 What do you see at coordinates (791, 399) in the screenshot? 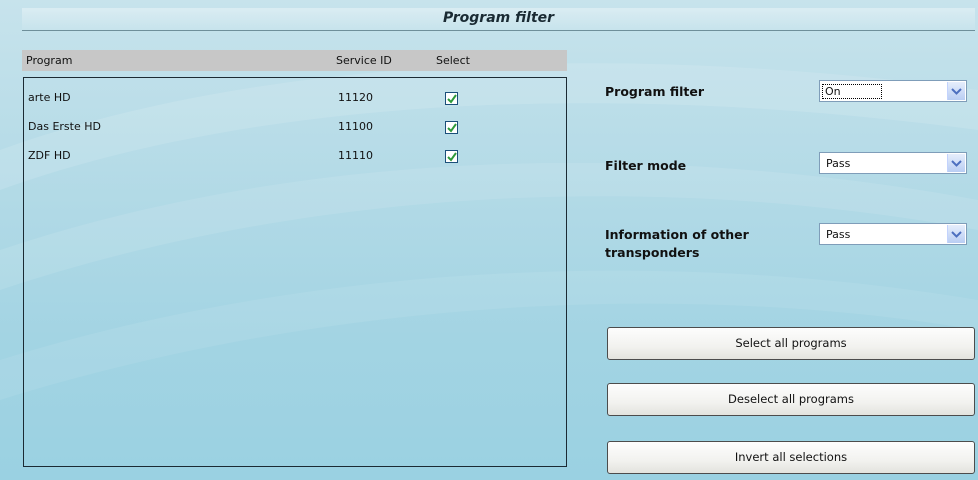
I see `deselect-all-button: Deselect all programs` at bounding box center [791, 399].